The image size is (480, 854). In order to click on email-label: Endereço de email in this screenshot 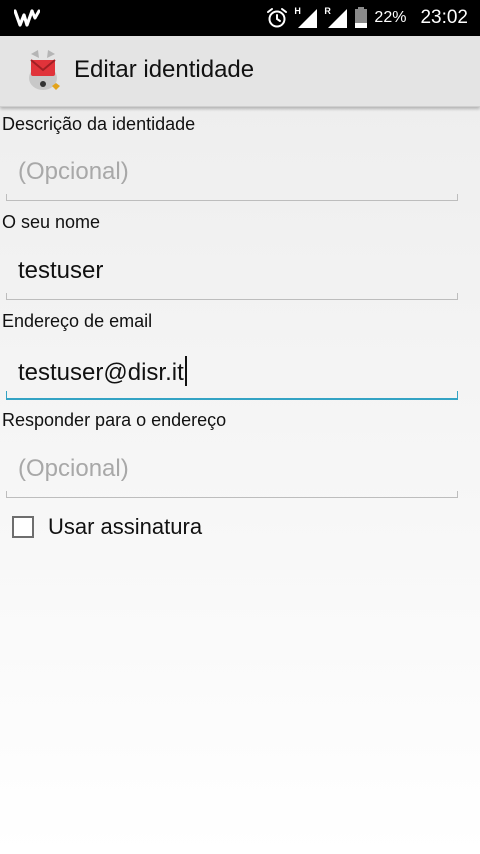, I will do `click(77, 321)`.